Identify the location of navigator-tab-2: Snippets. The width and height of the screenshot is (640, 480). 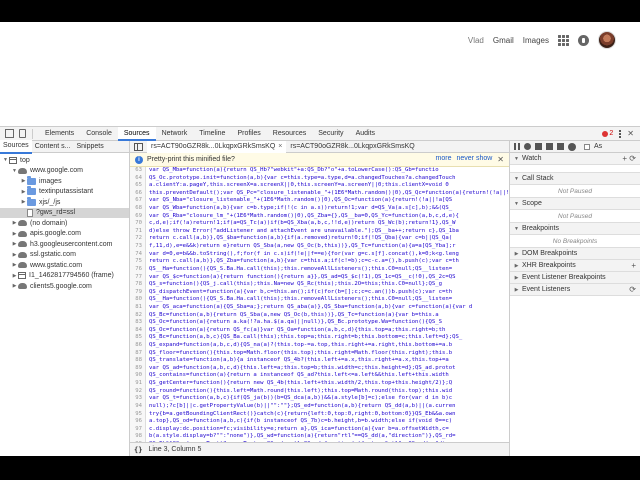
(89, 147).